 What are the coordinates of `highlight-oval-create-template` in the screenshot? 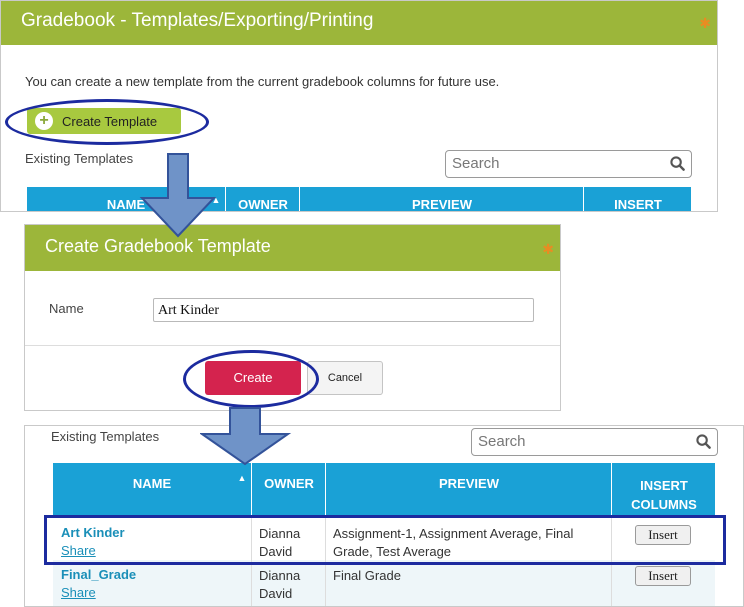 It's located at (107, 122).